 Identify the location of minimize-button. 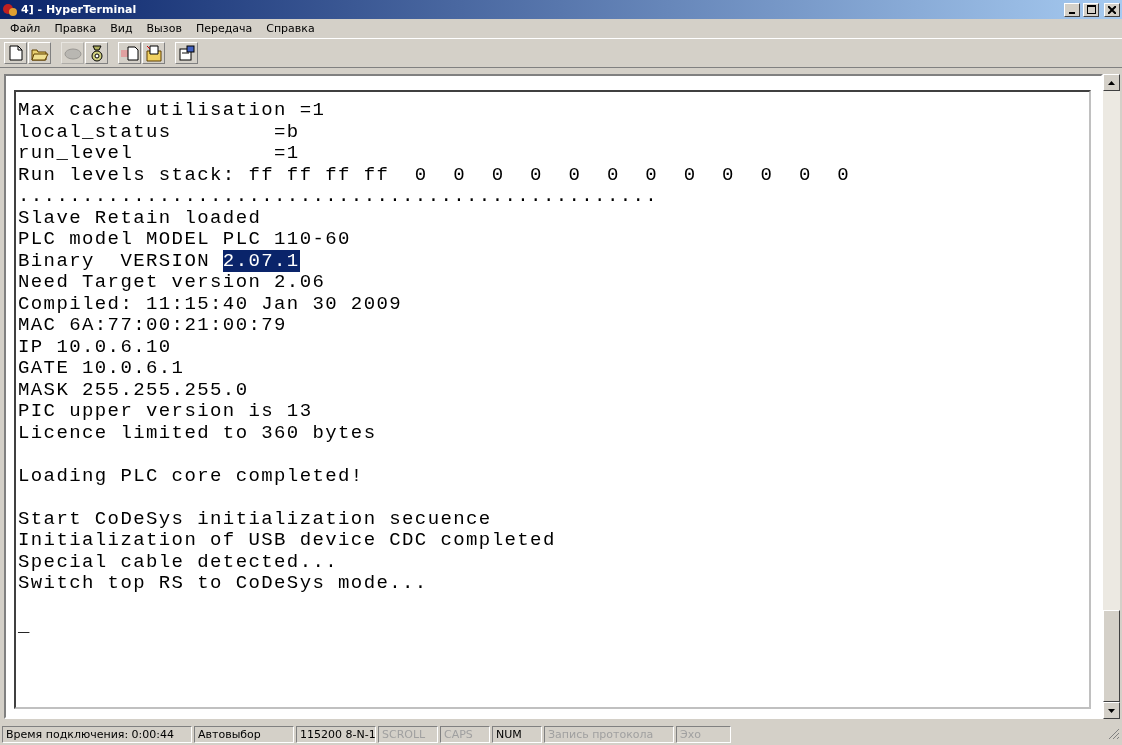
(1072, 9).